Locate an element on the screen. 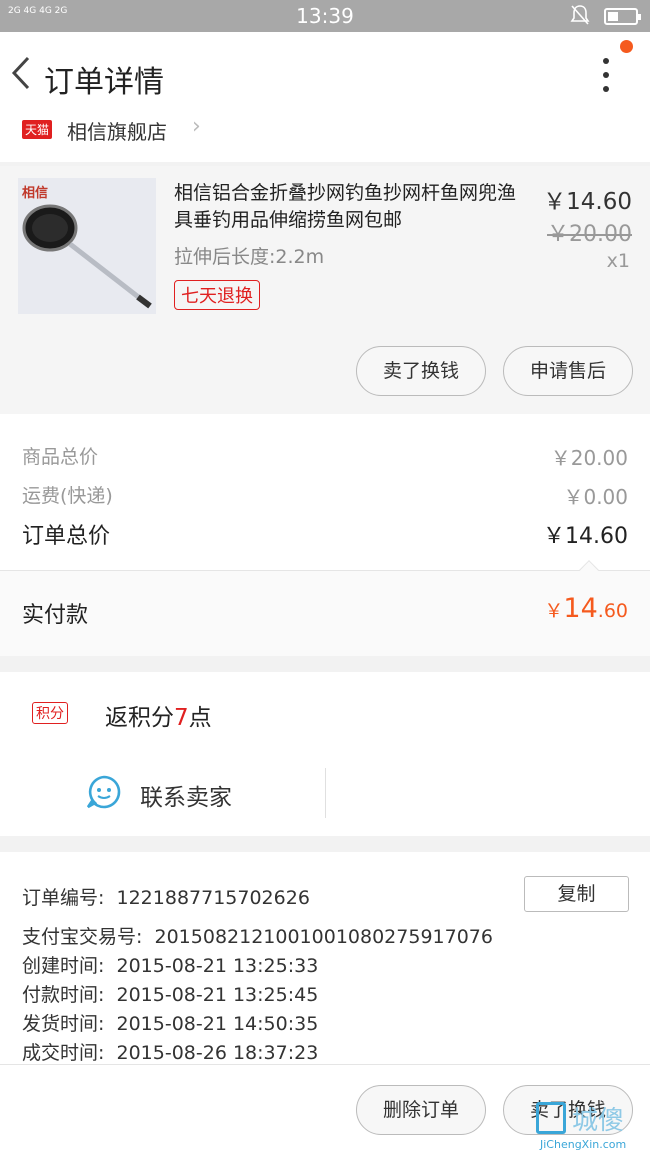 The height and width of the screenshot is (1155, 650). goods-total-value: ￥20.00 is located at coordinates (589, 458).